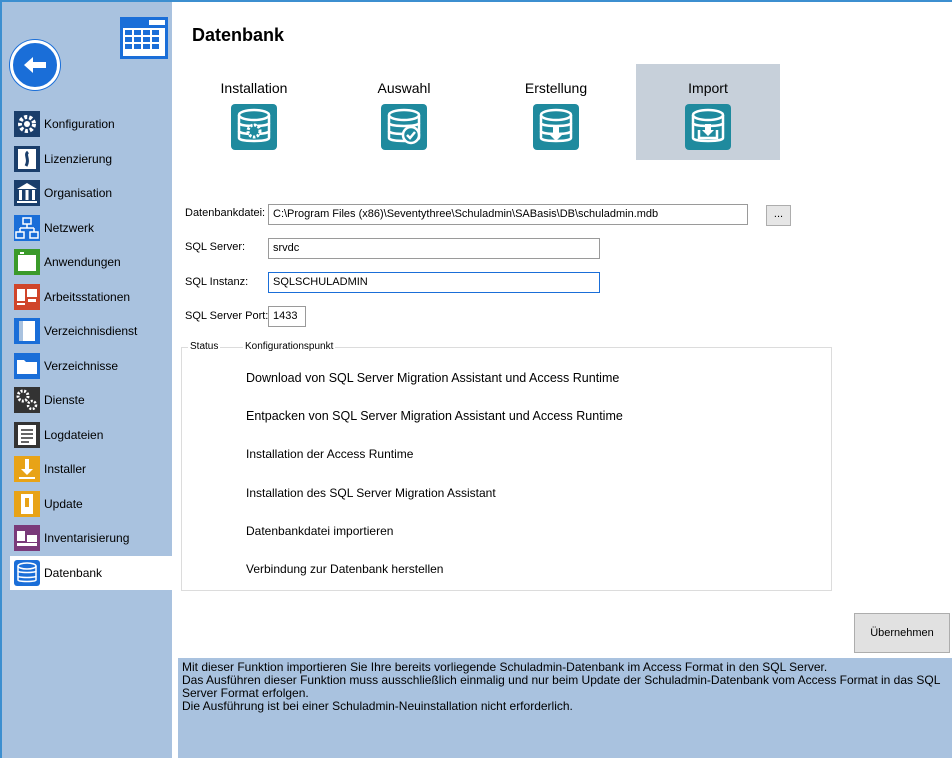 The image size is (952, 758). What do you see at coordinates (69, 227) in the screenshot?
I see `sidebar-item-label: Netzwerk` at bounding box center [69, 227].